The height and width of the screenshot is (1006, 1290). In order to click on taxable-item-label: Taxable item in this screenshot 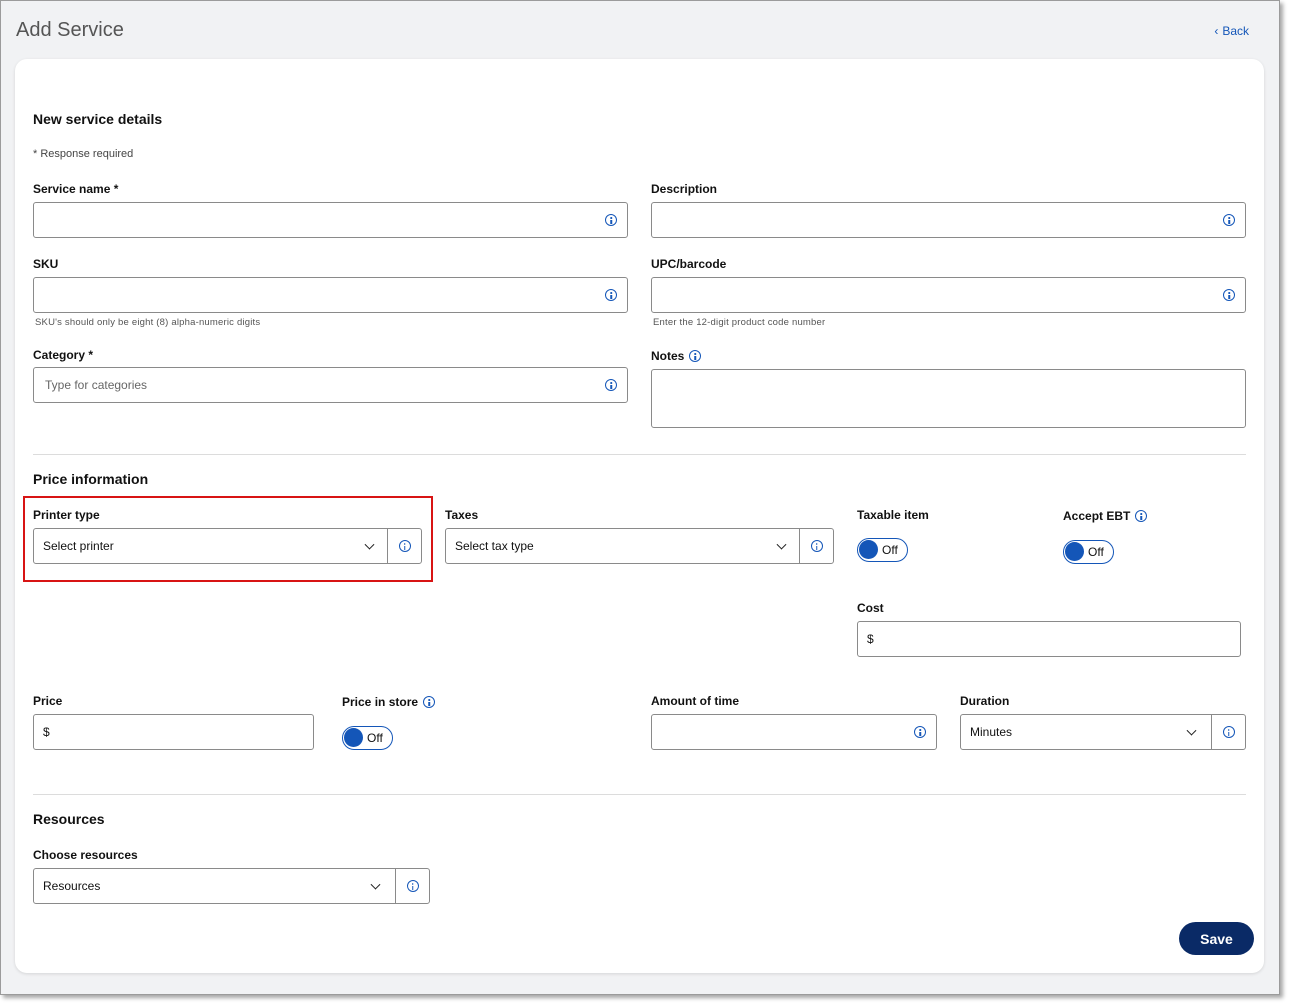, I will do `click(893, 515)`.